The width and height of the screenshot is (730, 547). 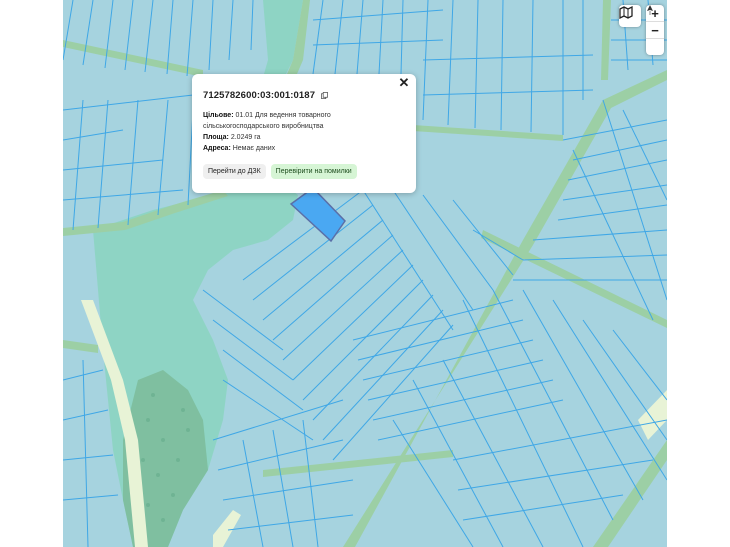 I want to click on map-layers-icon, so click(x=626, y=12).